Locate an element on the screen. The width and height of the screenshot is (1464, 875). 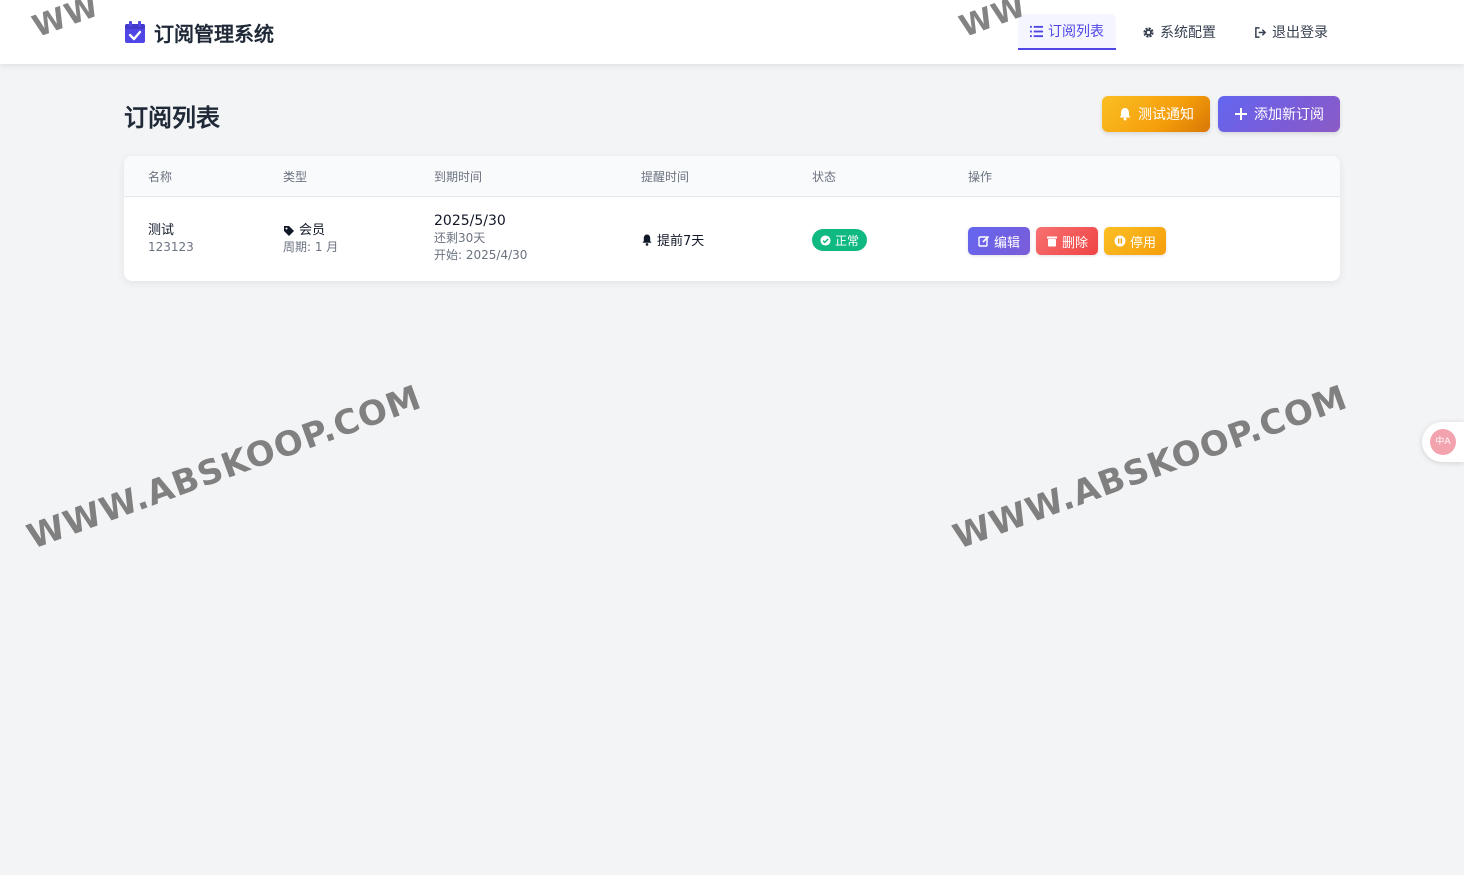
cell-remind: 提前7天 is located at coordinates (672, 239).